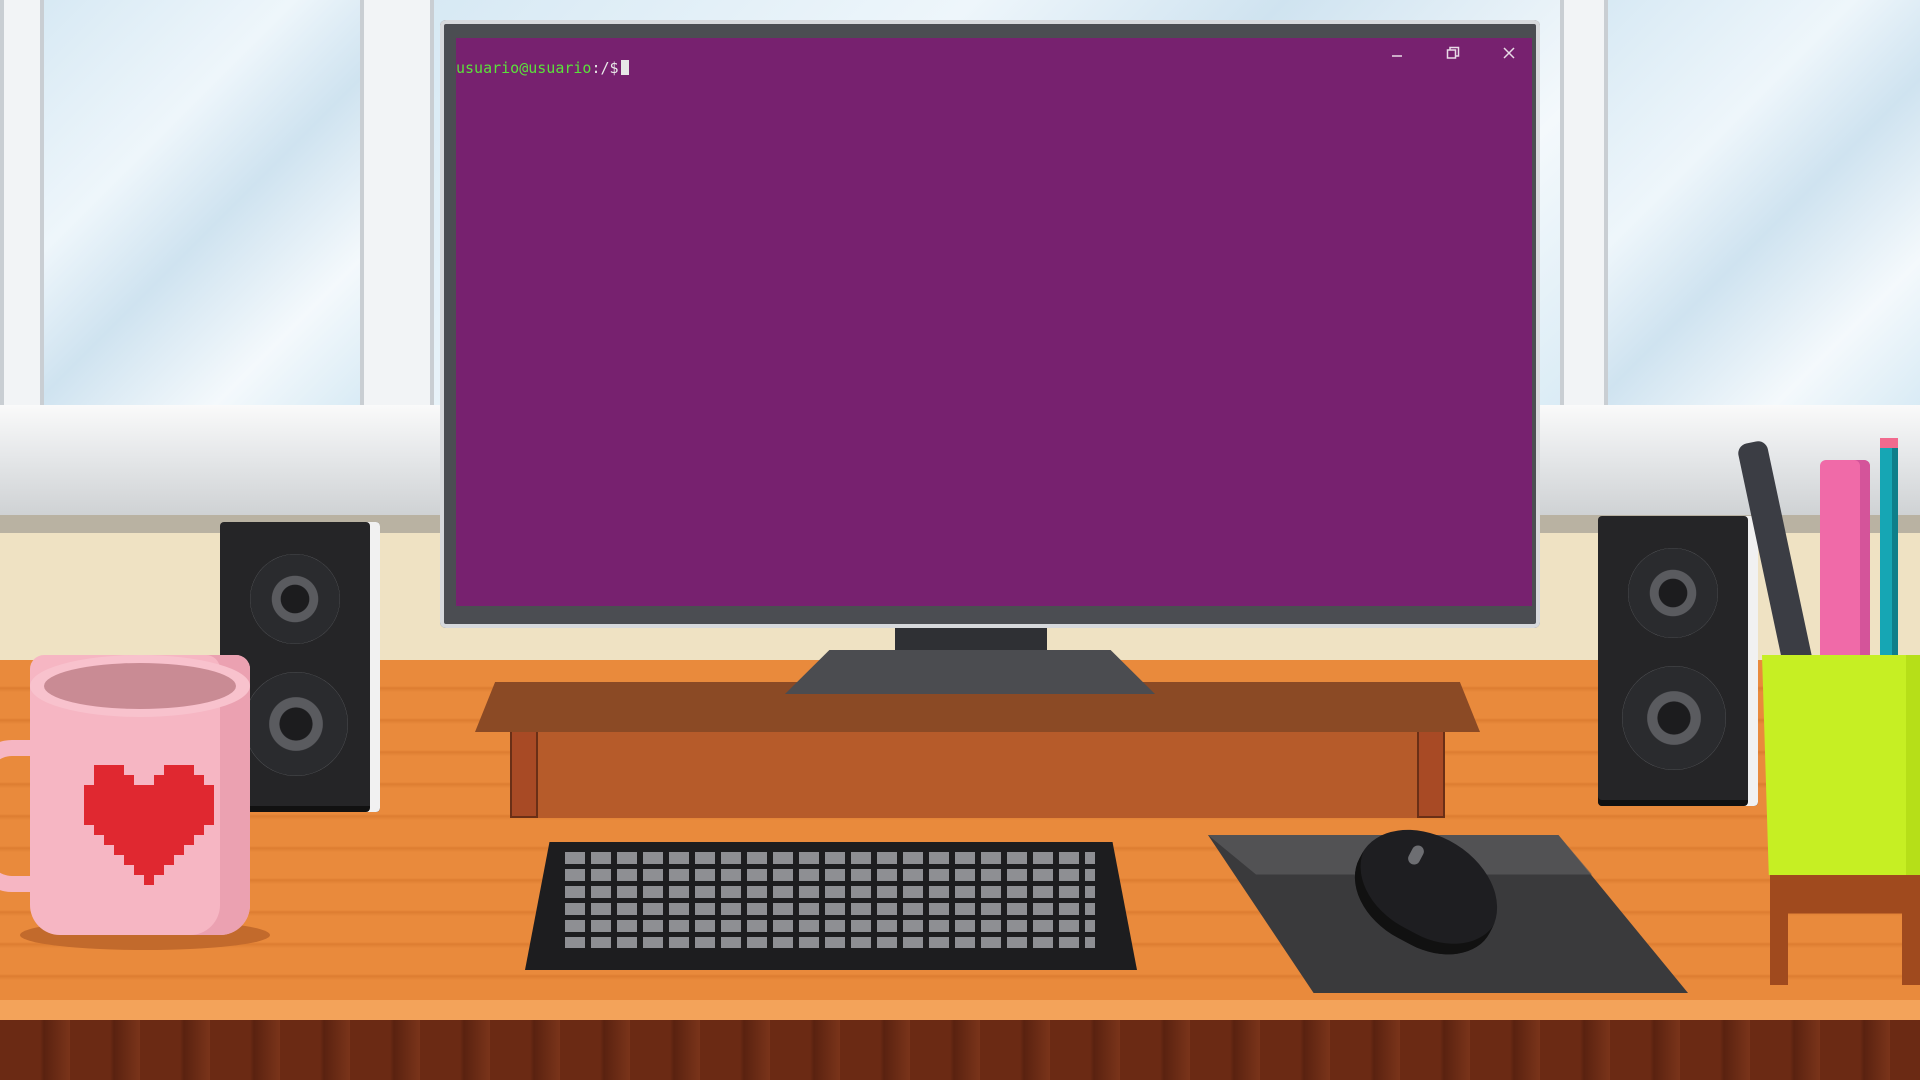 This screenshot has width=1920, height=1080. I want to click on minimize-icon, so click(1397, 53).